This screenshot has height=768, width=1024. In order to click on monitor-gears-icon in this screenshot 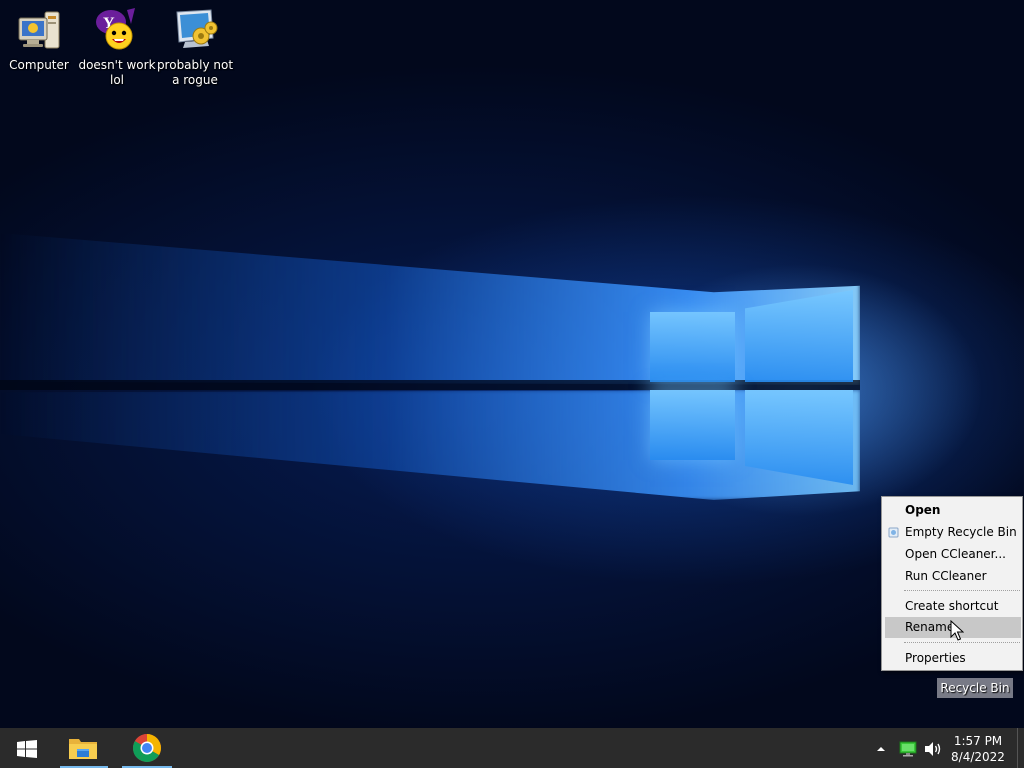, I will do `click(195, 30)`.